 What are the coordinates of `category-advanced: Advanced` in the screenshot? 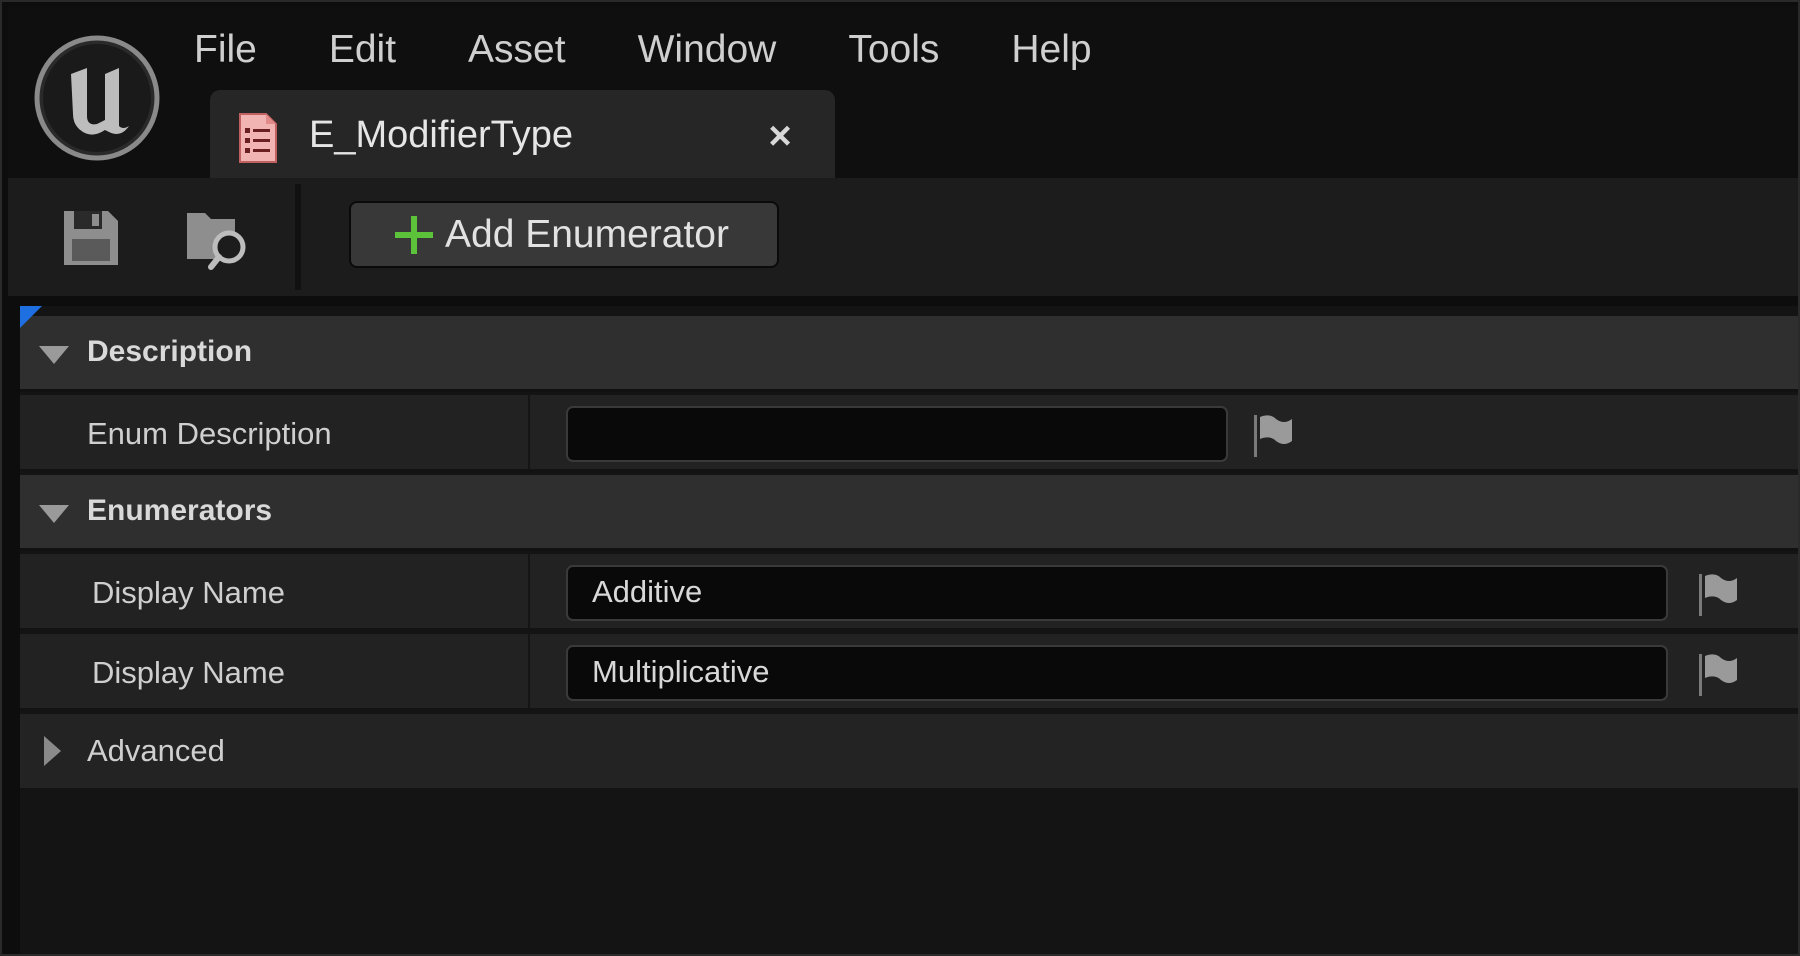 It's located at (910, 752).